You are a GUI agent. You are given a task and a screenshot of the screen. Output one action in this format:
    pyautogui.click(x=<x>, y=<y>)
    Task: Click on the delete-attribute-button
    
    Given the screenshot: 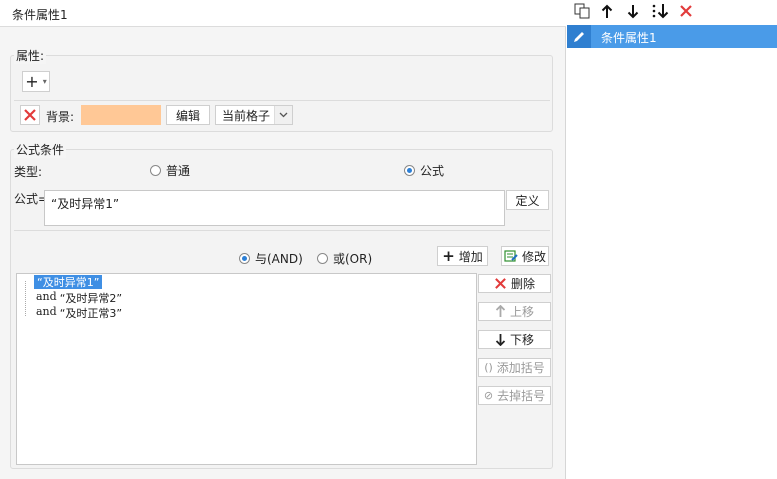 What is the action you would take?
    pyautogui.click(x=30, y=115)
    